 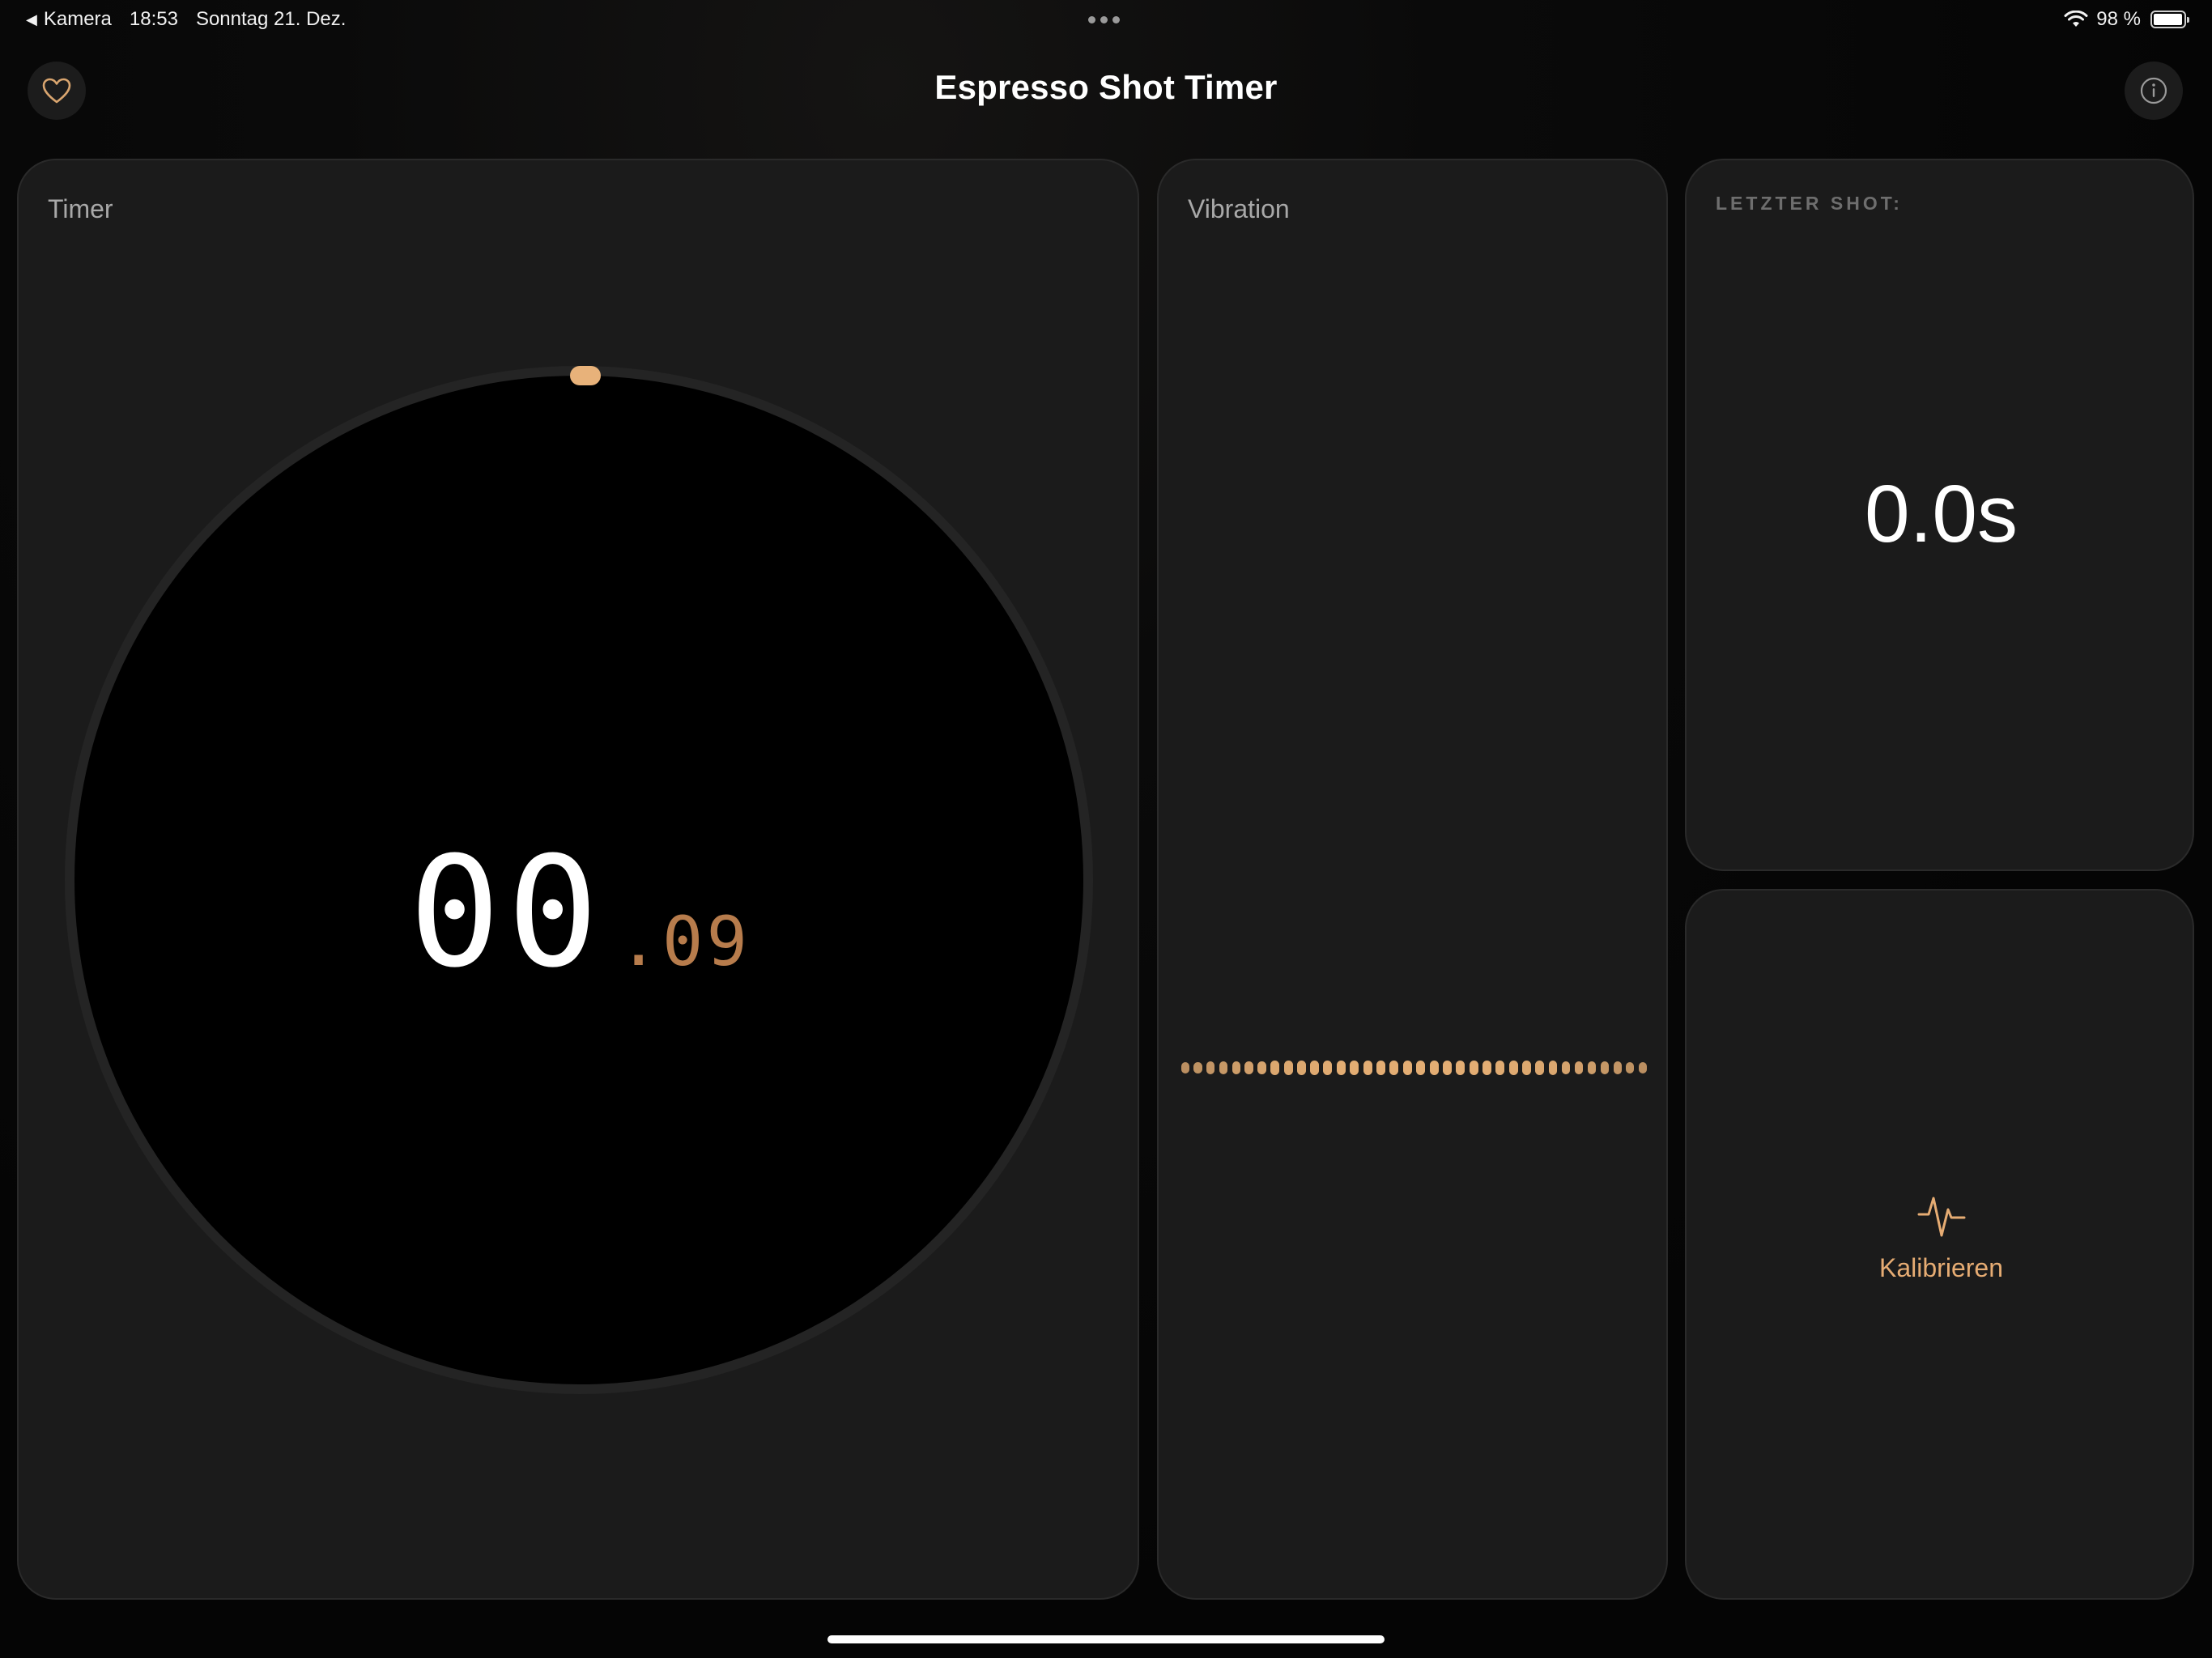 What do you see at coordinates (186, 19) in the screenshot?
I see `status-bar-left: ◀ Kamera 18:53 Sonntag 21. Dez.` at bounding box center [186, 19].